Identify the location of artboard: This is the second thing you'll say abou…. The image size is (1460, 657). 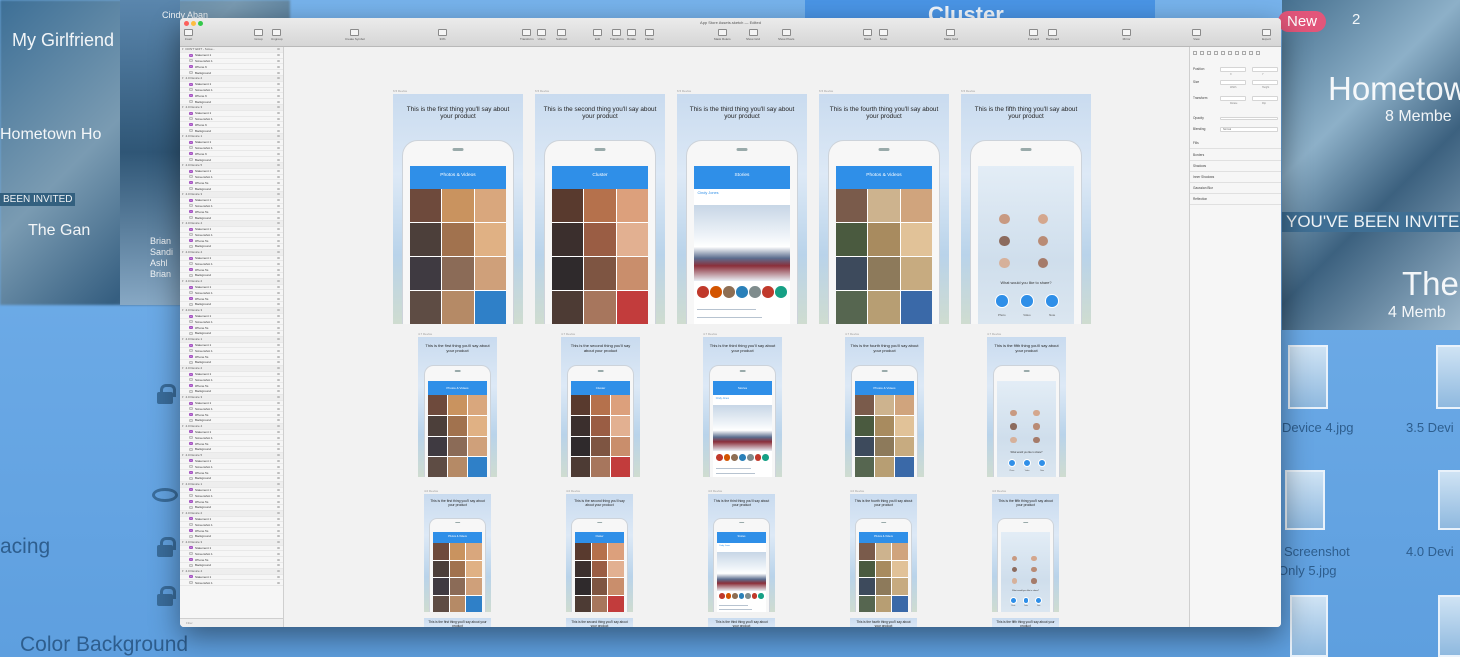
(599, 622).